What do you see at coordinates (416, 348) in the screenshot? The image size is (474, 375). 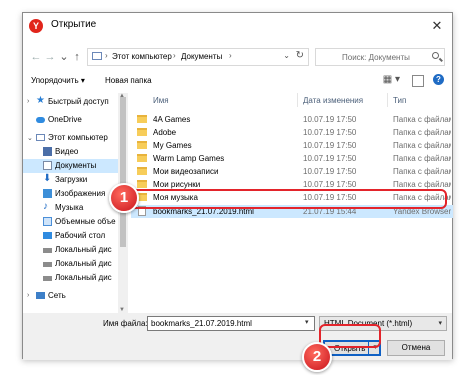 I see `cancel-button: Отмена` at bounding box center [416, 348].